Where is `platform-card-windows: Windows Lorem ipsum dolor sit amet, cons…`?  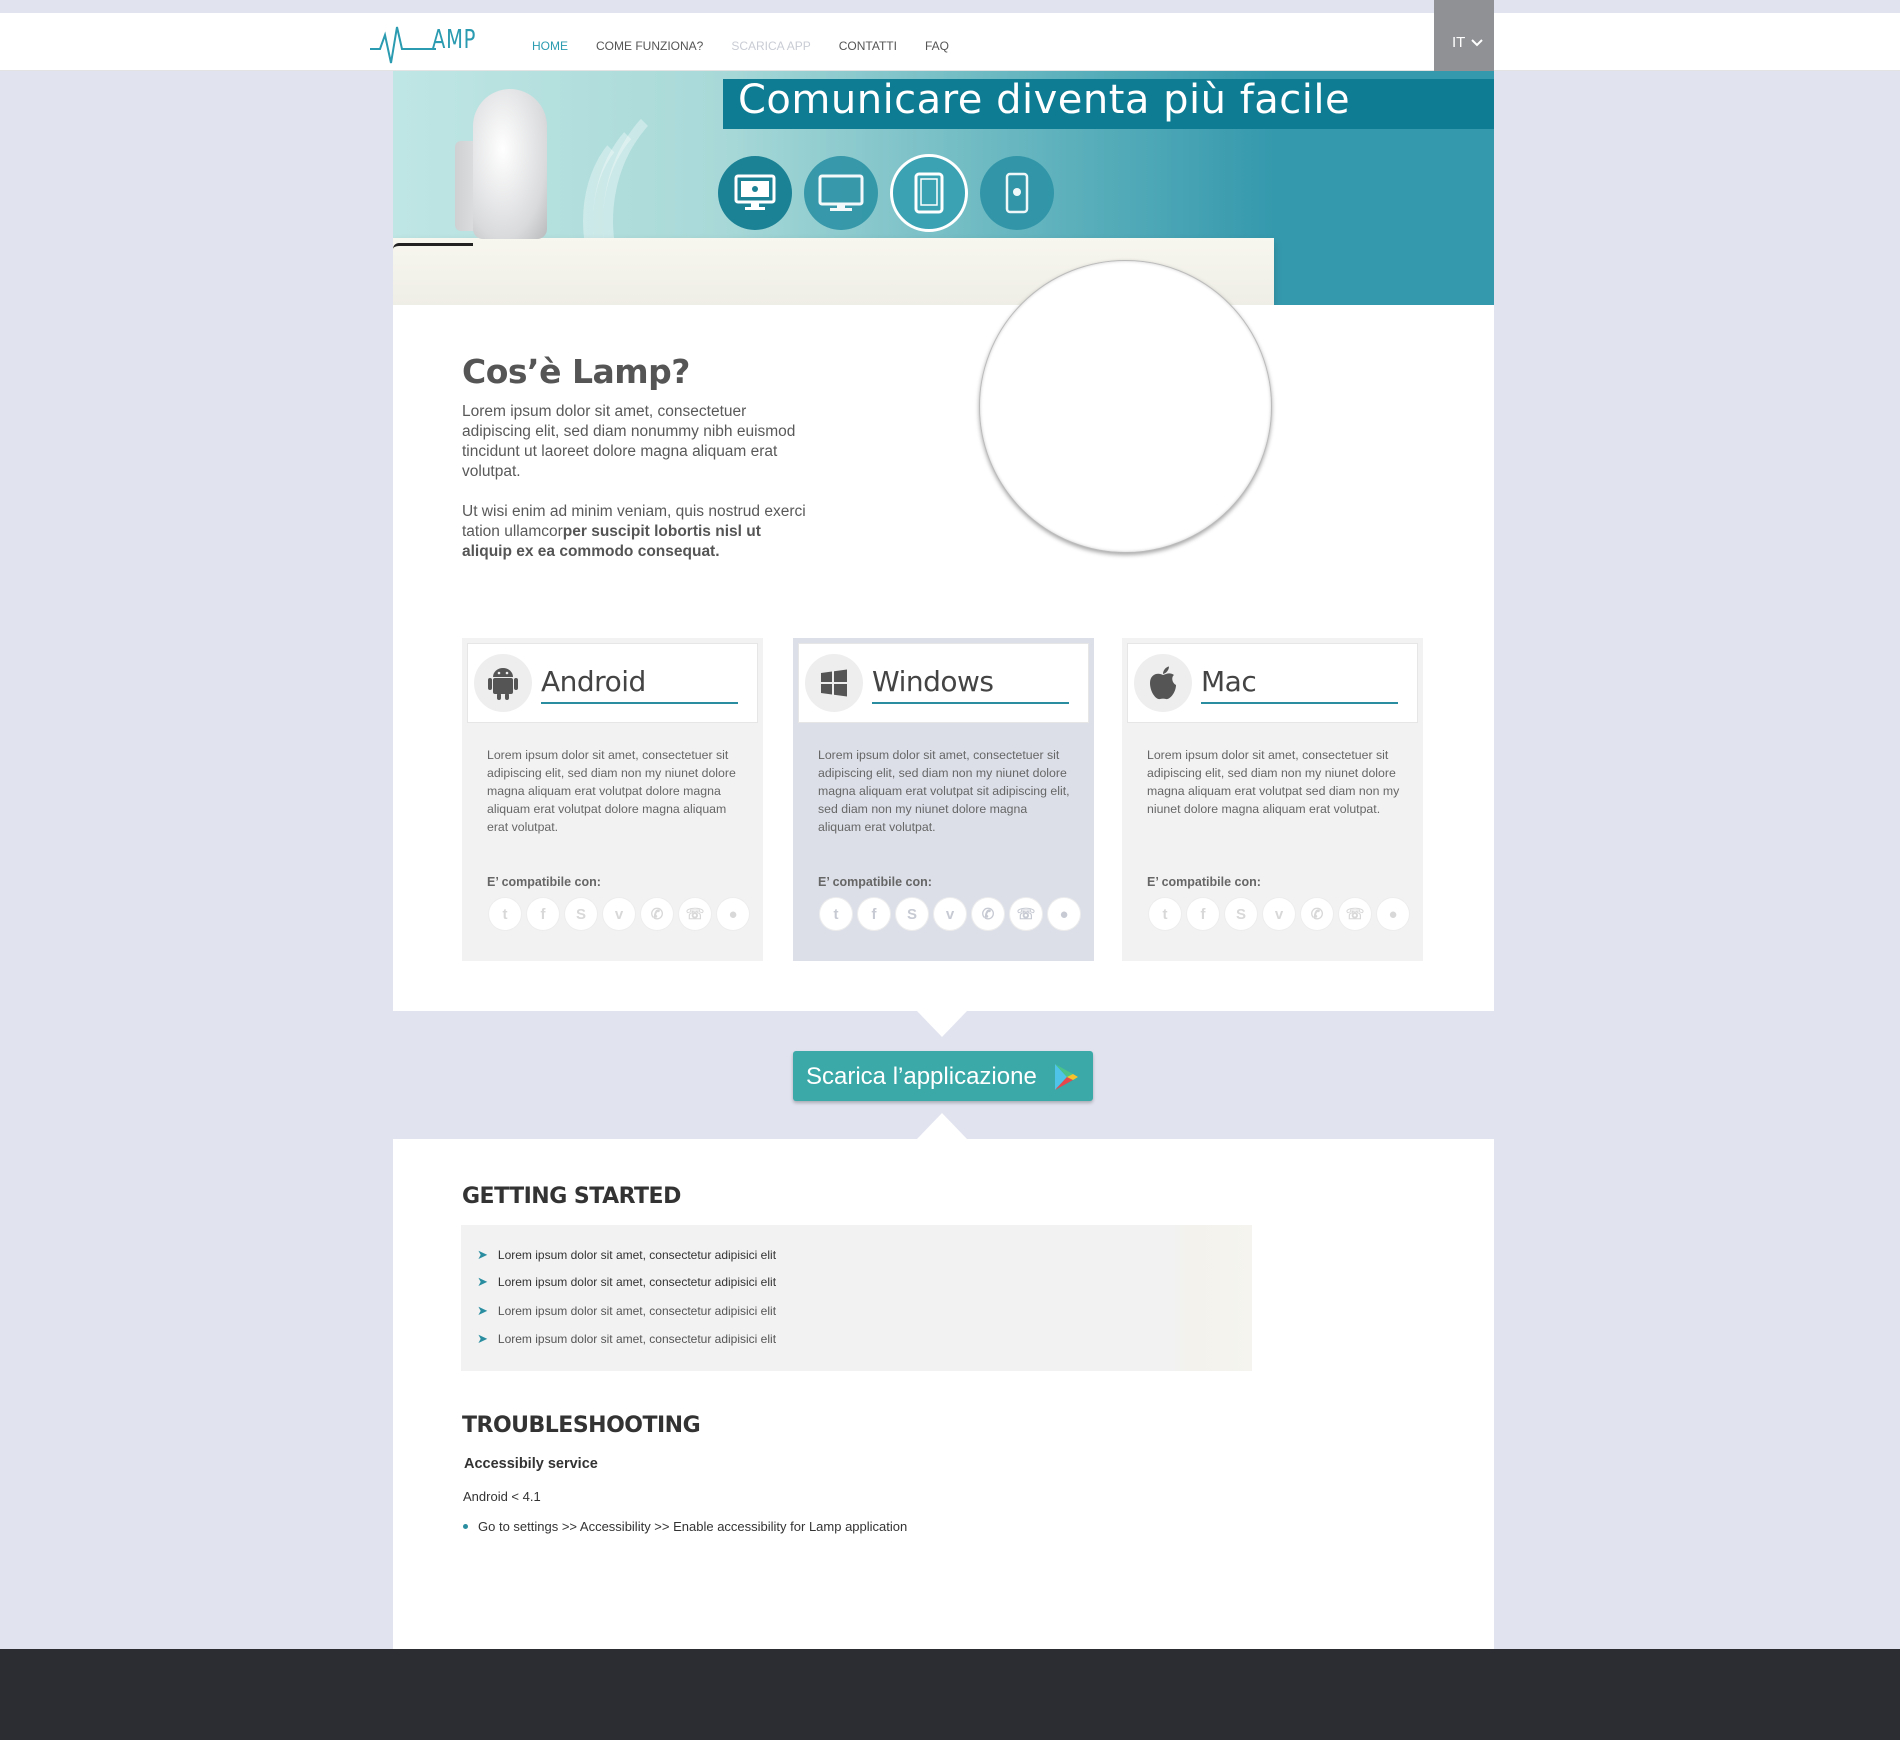 platform-card-windows: Windows Lorem ipsum dolor sit amet, cons… is located at coordinates (943, 799).